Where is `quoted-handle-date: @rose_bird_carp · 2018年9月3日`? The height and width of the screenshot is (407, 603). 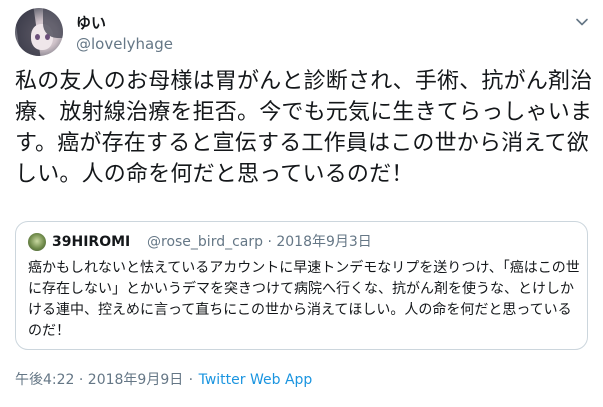 quoted-handle-date: @rose_bird_carp · 2018年9月3日 is located at coordinates (259, 242).